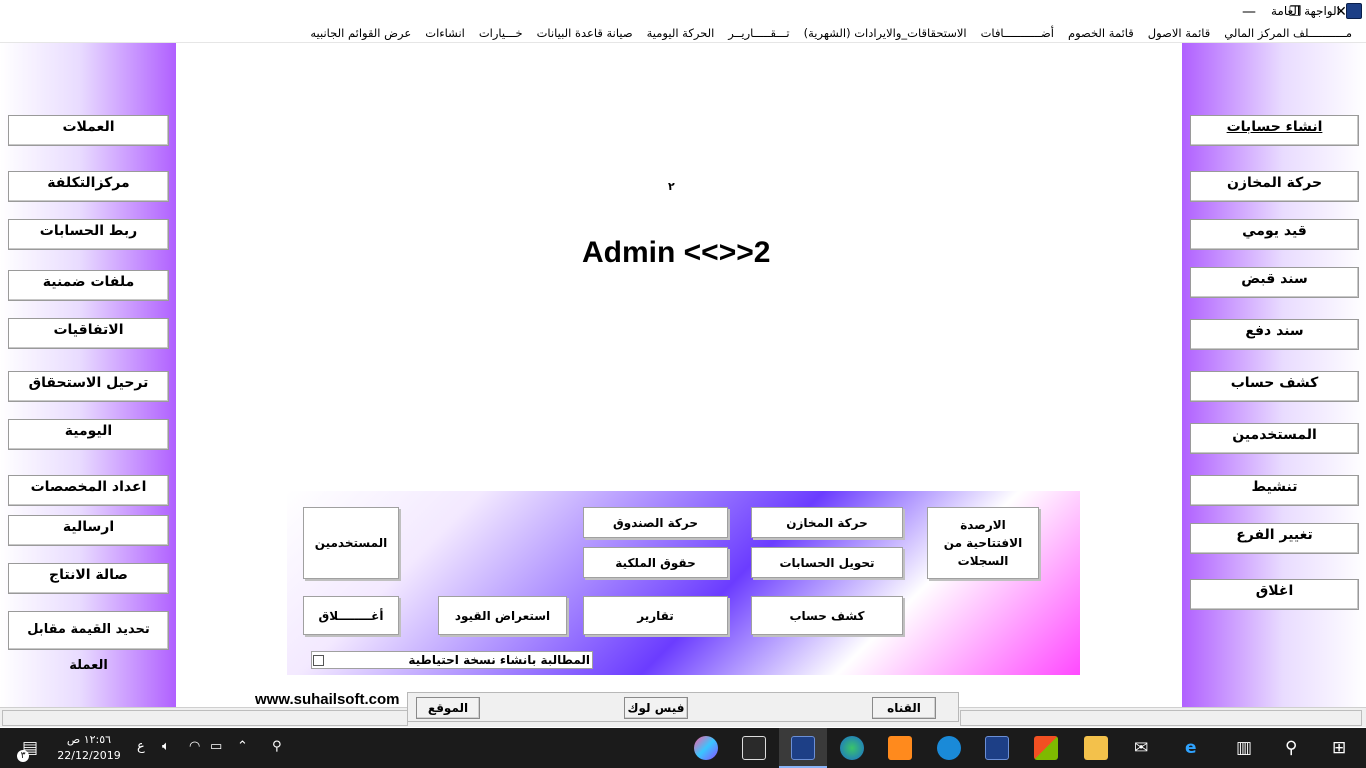 The image size is (1366, 768). I want to click on photos-app-icon, so click(754, 748).